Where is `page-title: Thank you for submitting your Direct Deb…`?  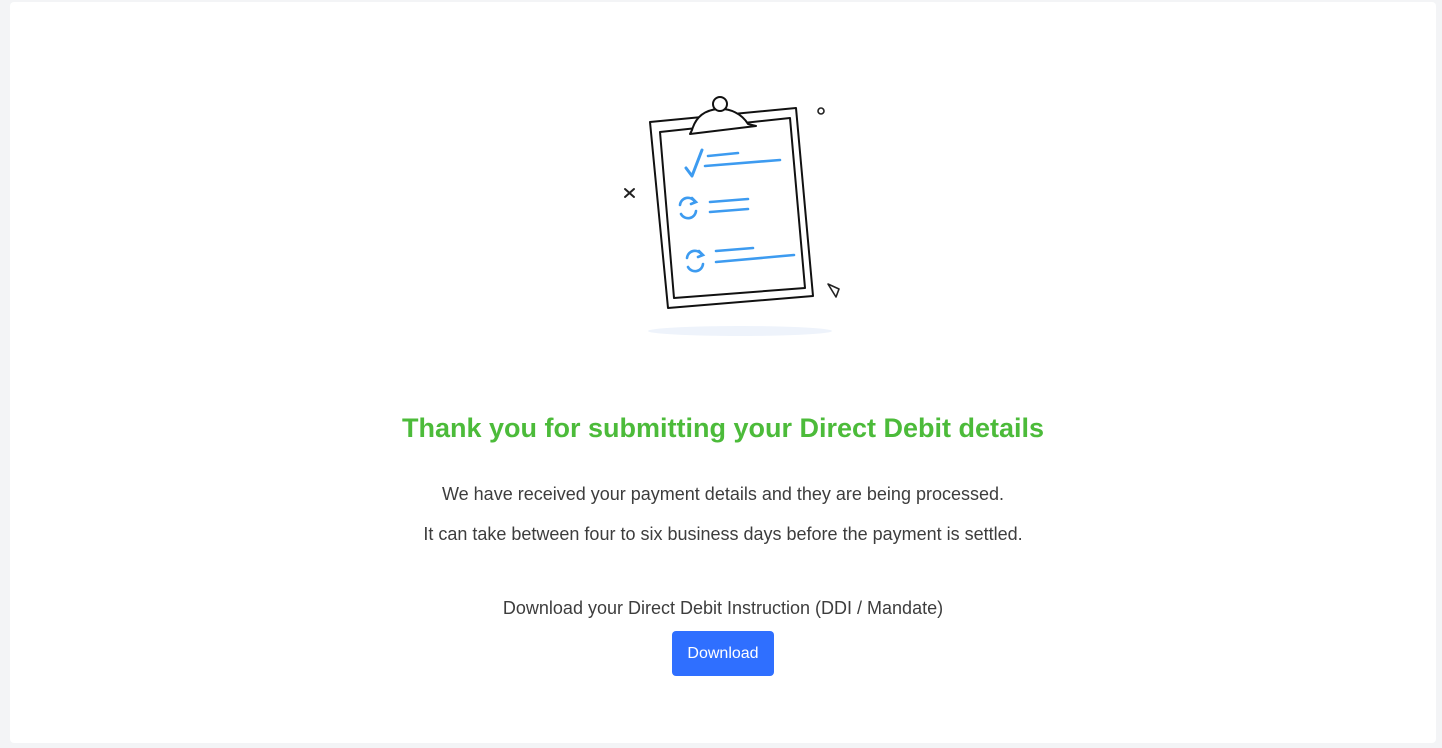 page-title: Thank you for submitting your Direct Deb… is located at coordinates (723, 428).